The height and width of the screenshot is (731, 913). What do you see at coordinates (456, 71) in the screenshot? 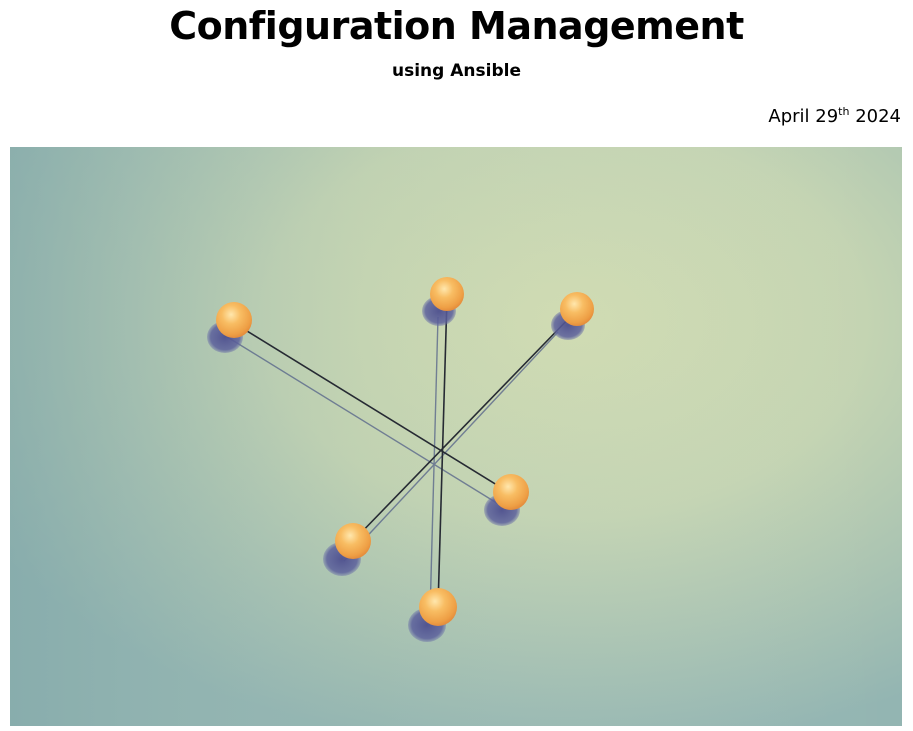
I see `document-subtitle: using Ansible` at bounding box center [456, 71].